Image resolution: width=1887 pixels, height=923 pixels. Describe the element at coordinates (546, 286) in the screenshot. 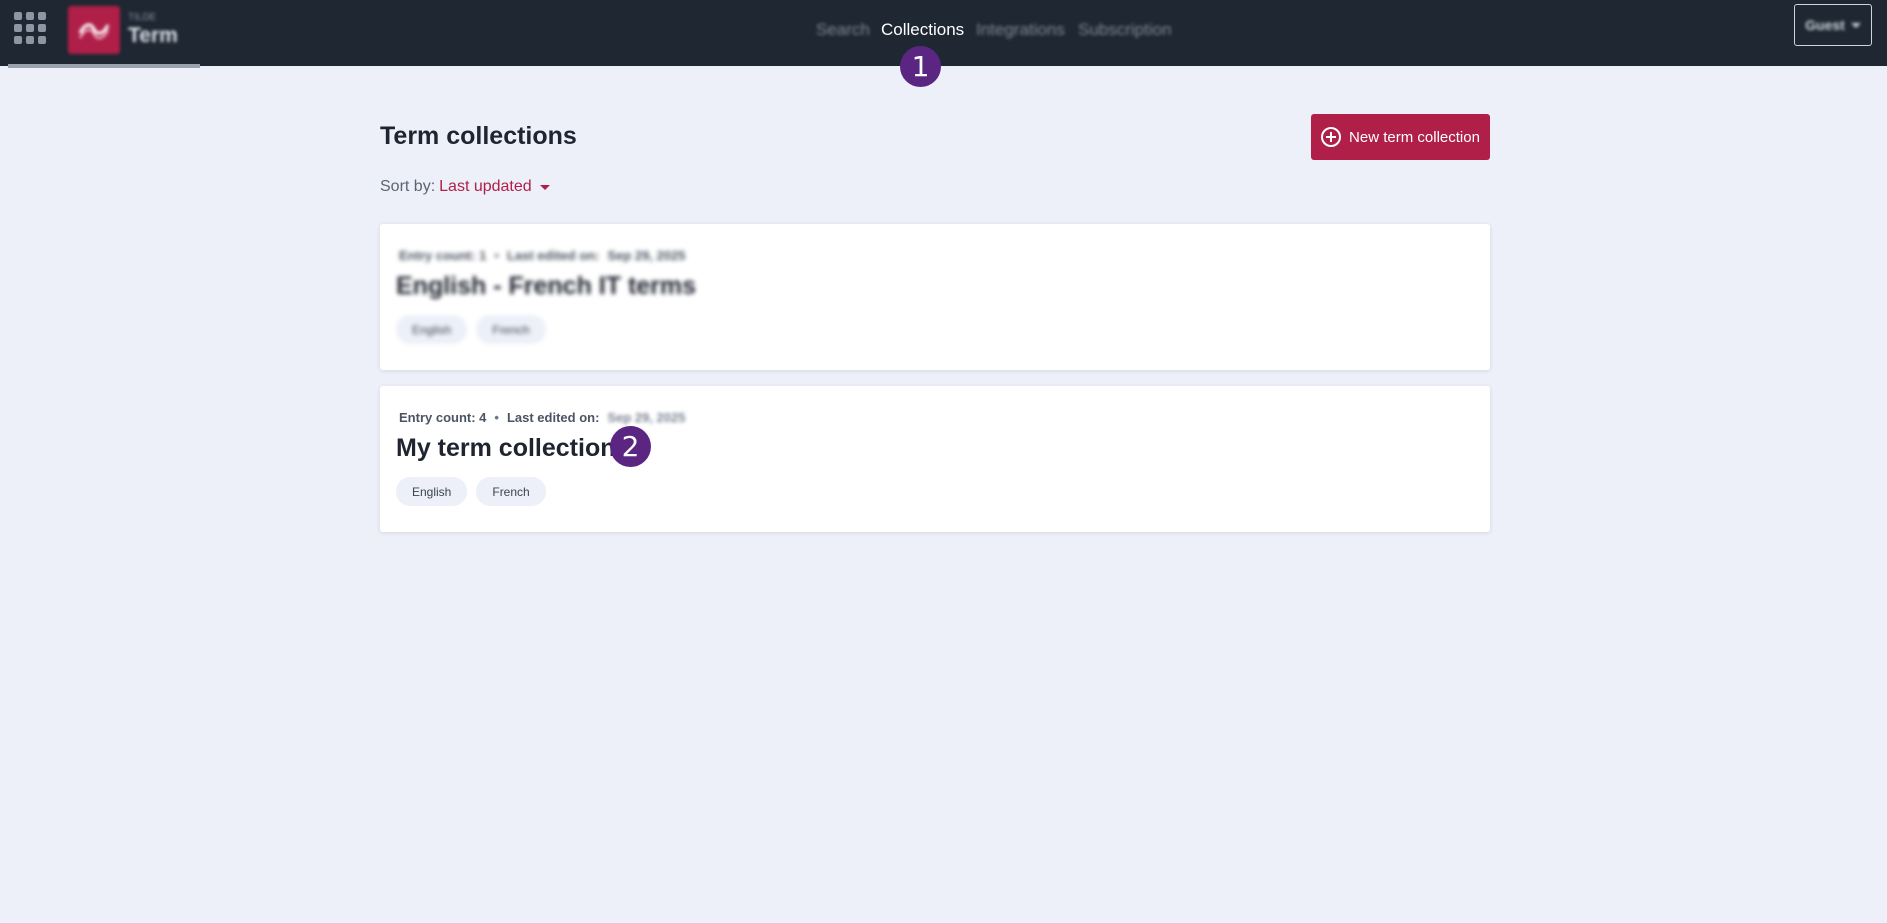

I see `collection-title: English - French IT terms` at that location.